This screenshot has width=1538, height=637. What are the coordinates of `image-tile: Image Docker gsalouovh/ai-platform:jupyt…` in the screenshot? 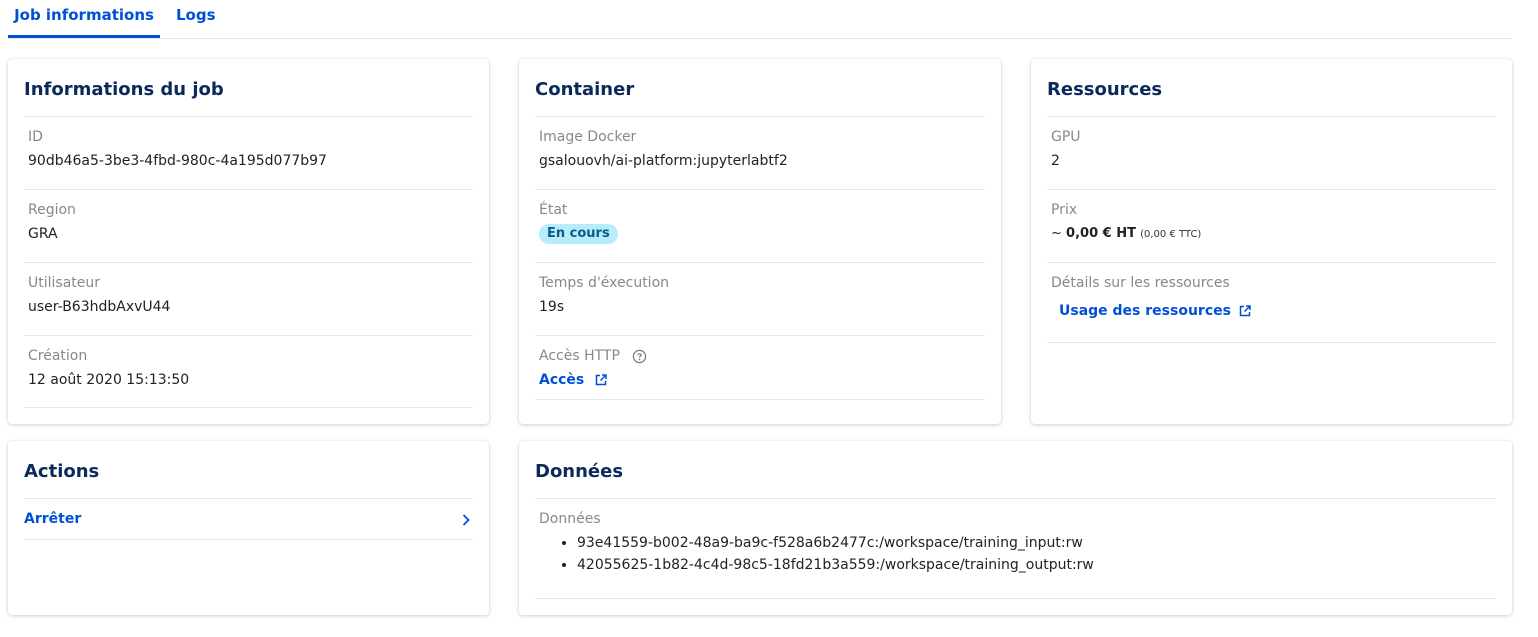 It's located at (760, 152).